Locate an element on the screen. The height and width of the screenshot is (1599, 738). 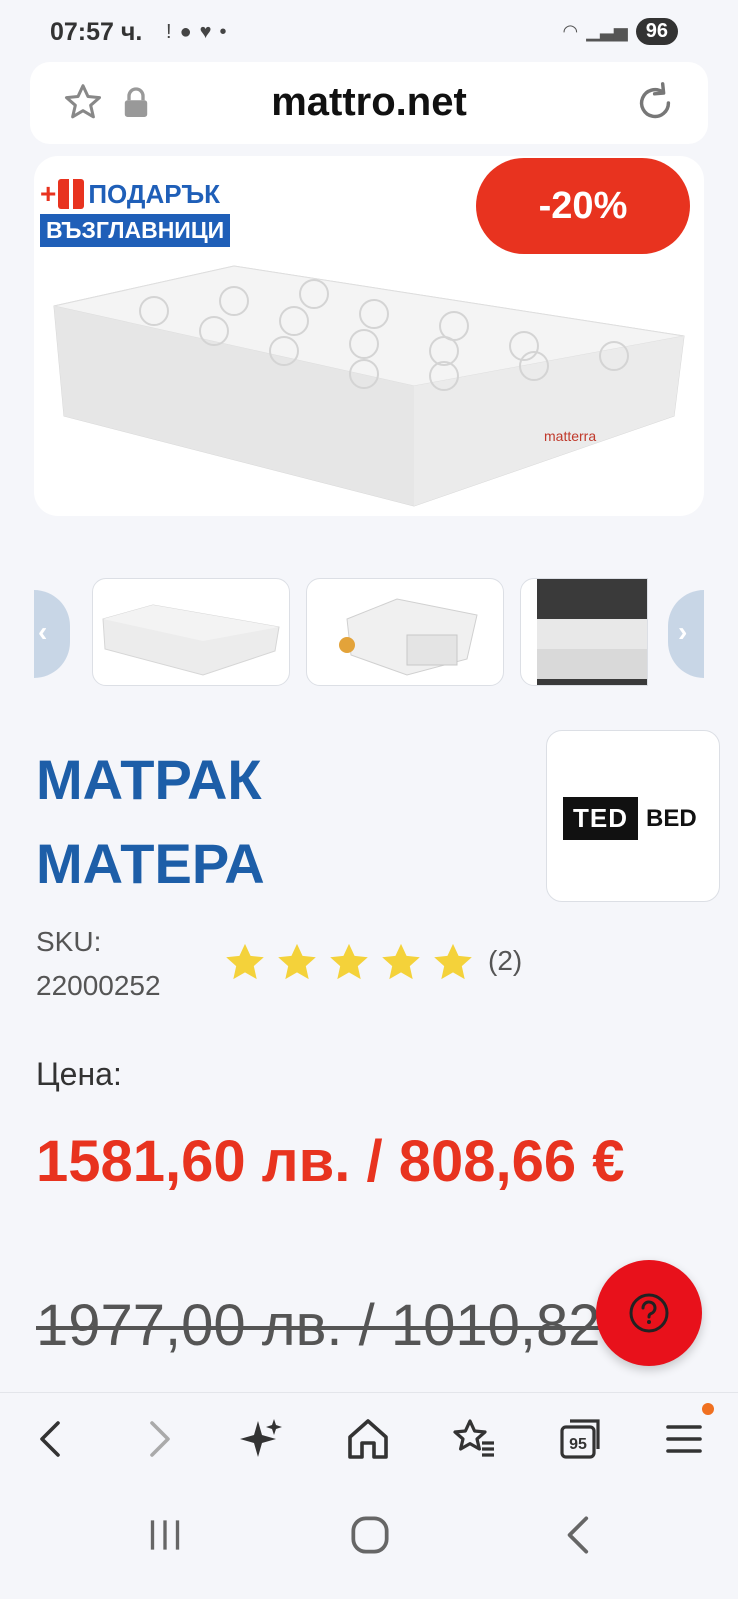
notification-dot is located at coordinates (708, 1409).